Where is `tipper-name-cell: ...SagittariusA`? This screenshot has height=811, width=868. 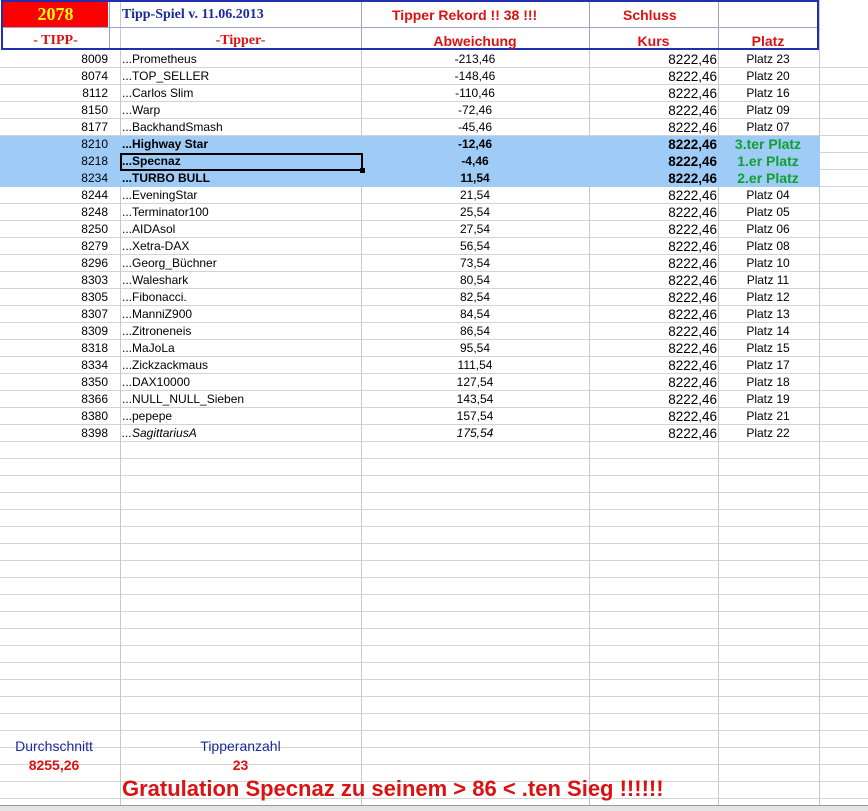 tipper-name-cell: ...SagittariusA is located at coordinates (241, 433).